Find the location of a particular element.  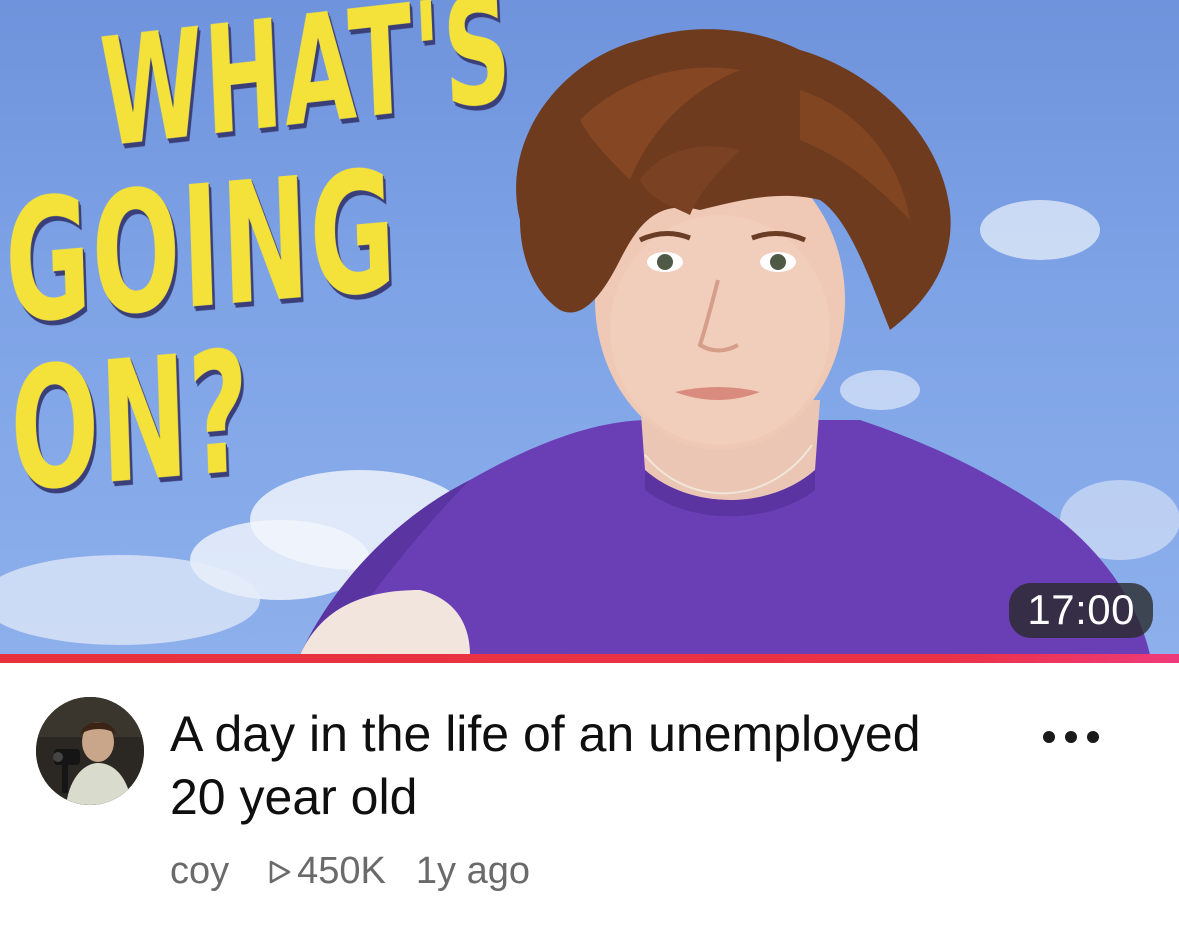

video-meta: coy 450K 1y ago is located at coordinates (350, 871).